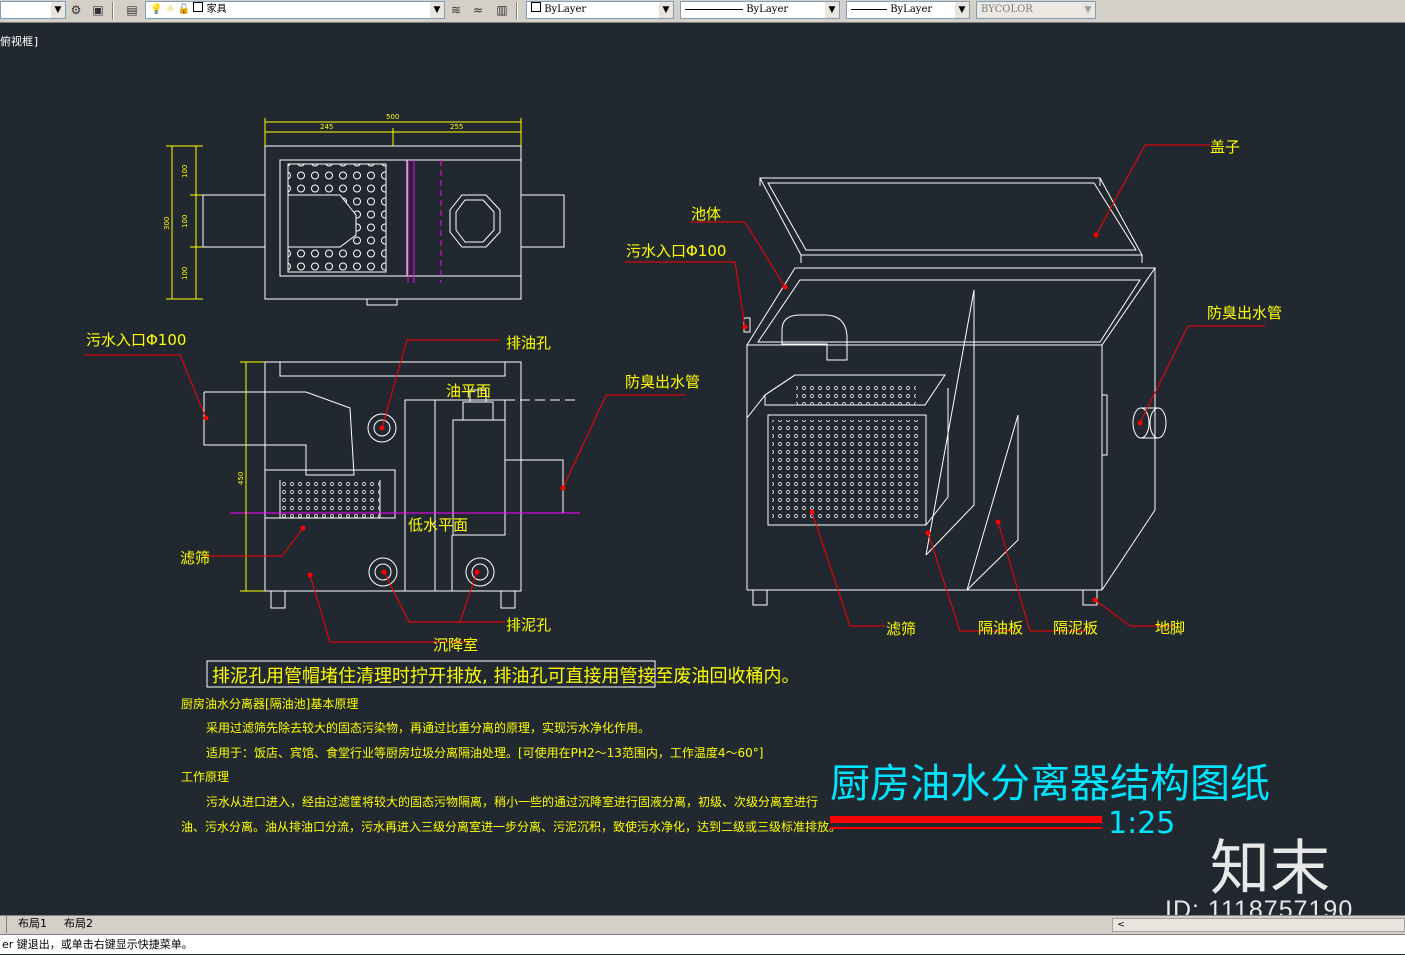 The width and height of the screenshot is (1405, 955). Describe the element at coordinates (216, 9) in the screenshot. I see `layer-name: 家具` at that location.